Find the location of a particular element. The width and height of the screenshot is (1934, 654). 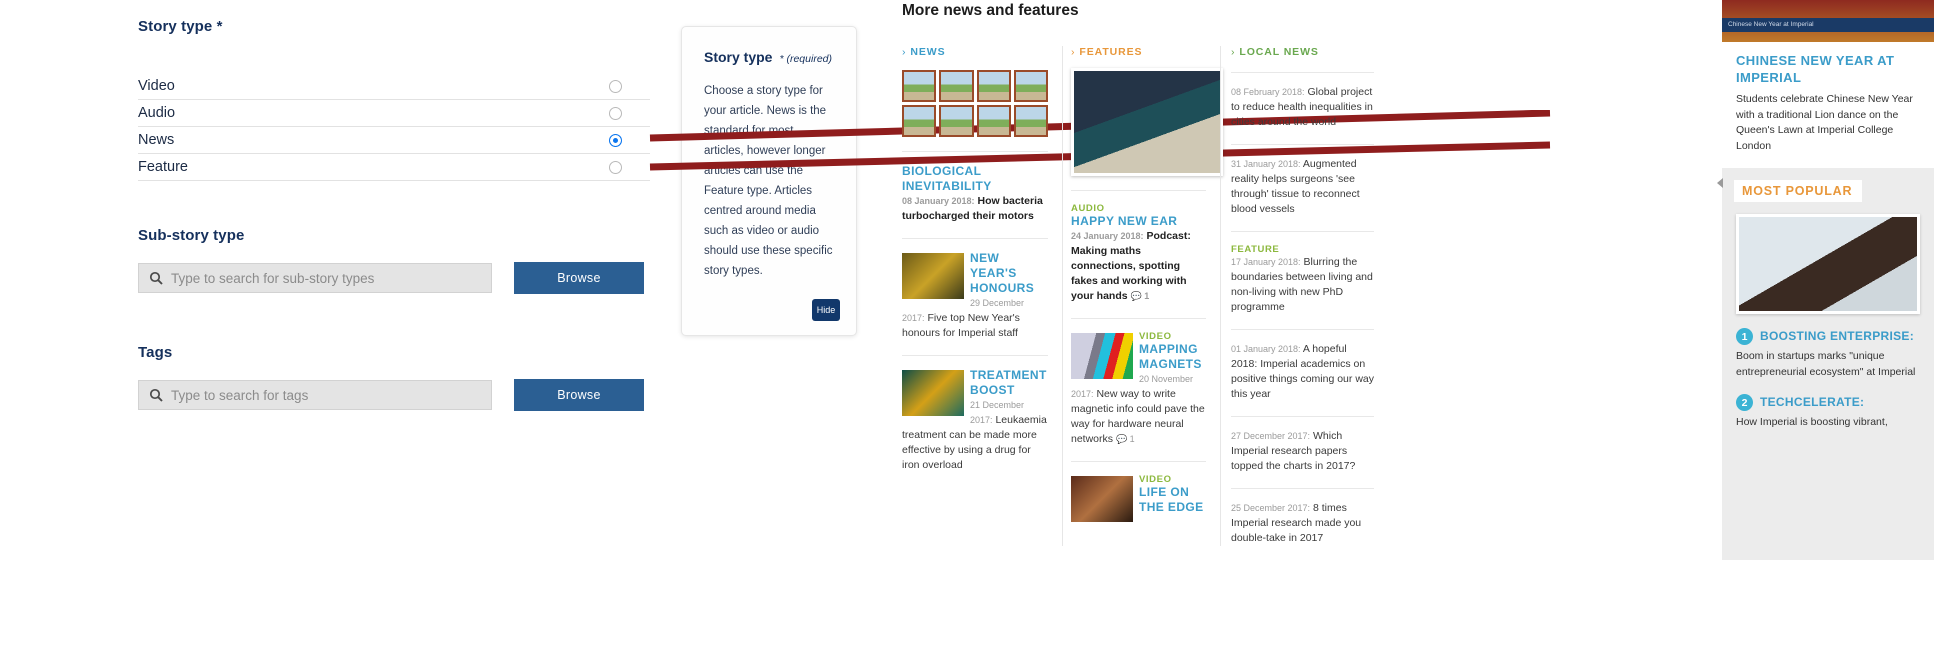

article-date: 31 January 2018: is located at coordinates (1266, 164).